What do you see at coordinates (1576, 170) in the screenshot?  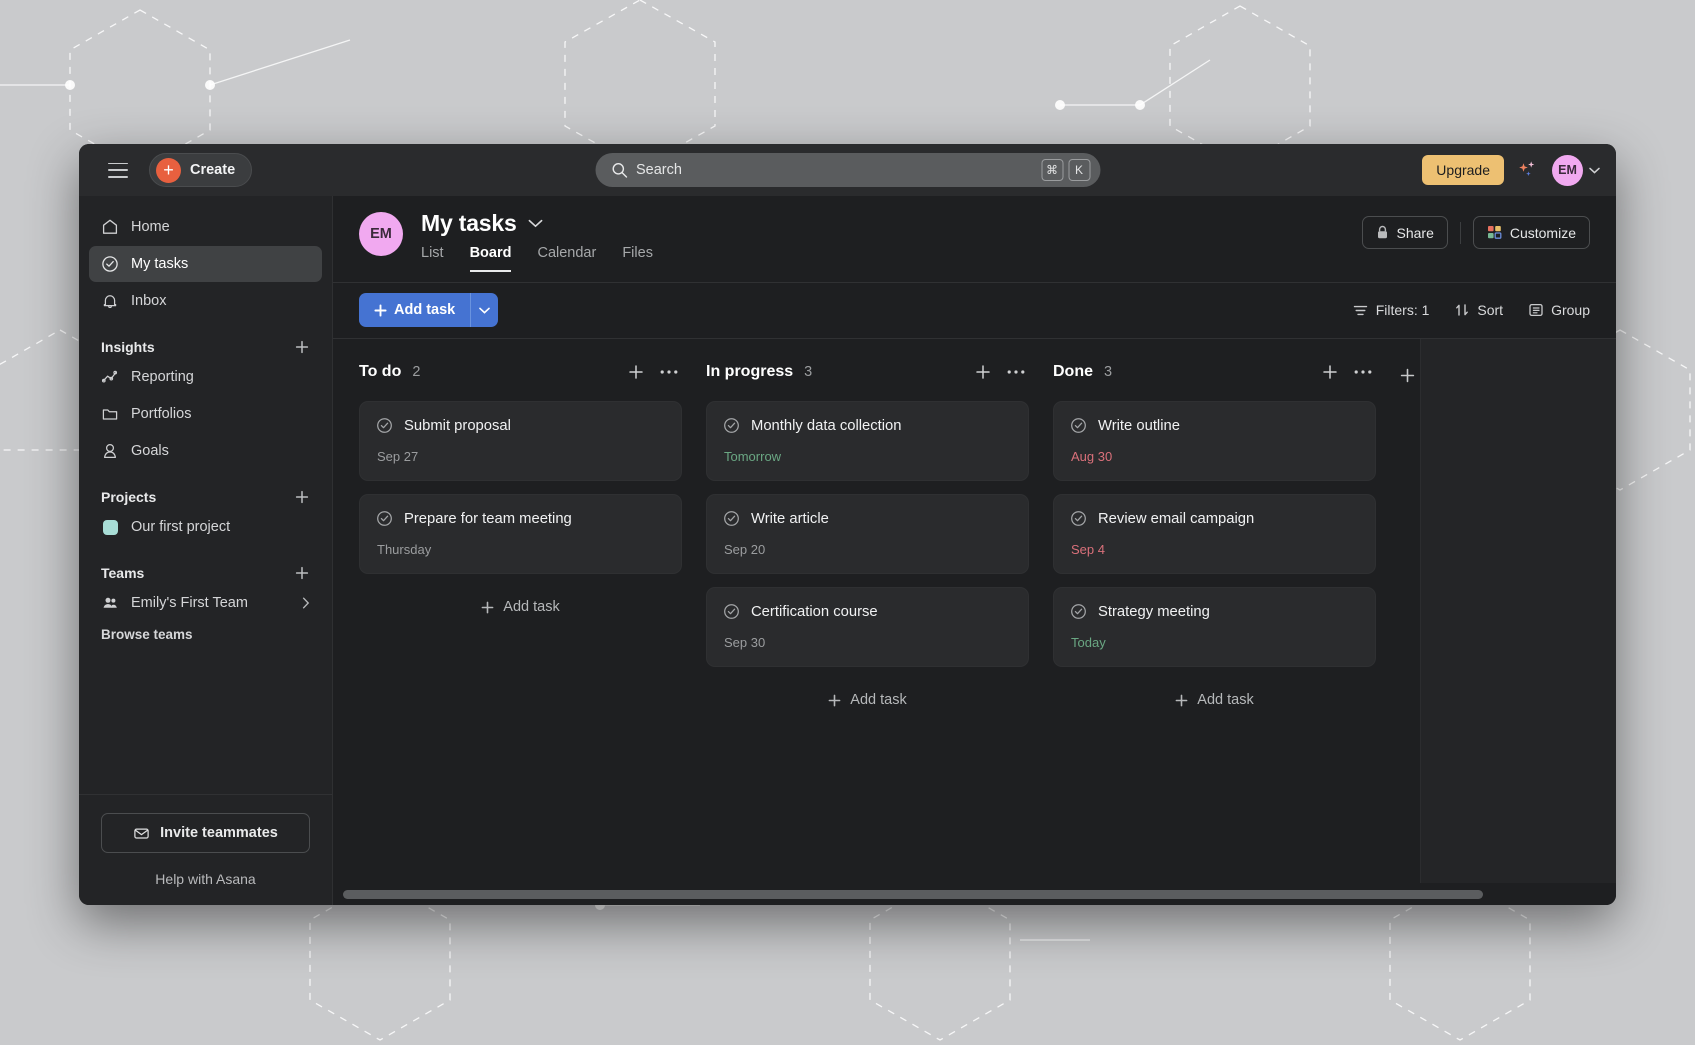 I see `user-menu: EM` at bounding box center [1576, 170].